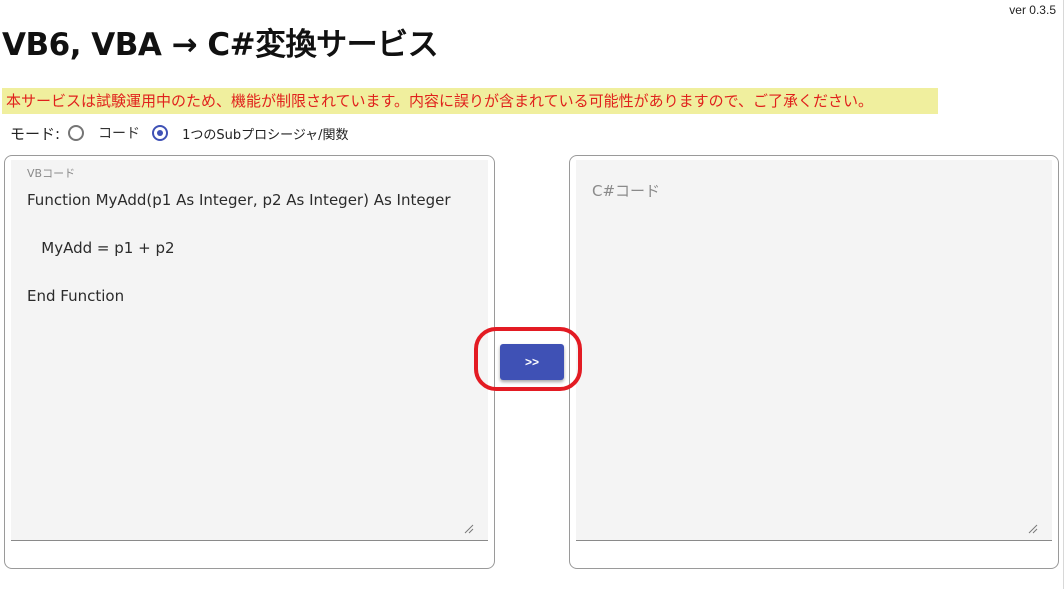  Describe the element at coordinates (220, 45) in the screenshot. I see `page-title: VB6, VBA → C#変換サービス` at that location.